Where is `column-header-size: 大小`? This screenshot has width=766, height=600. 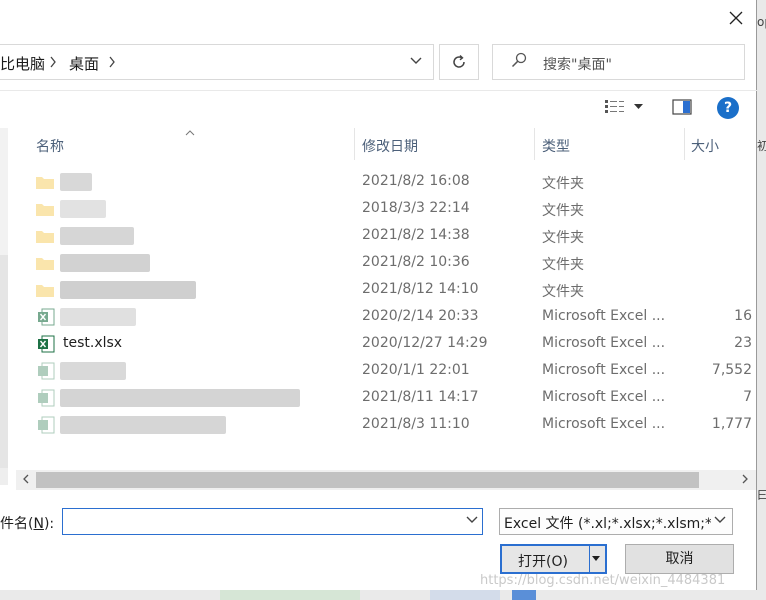
column-header-size: 大小 is located at coordinates (705, 146).